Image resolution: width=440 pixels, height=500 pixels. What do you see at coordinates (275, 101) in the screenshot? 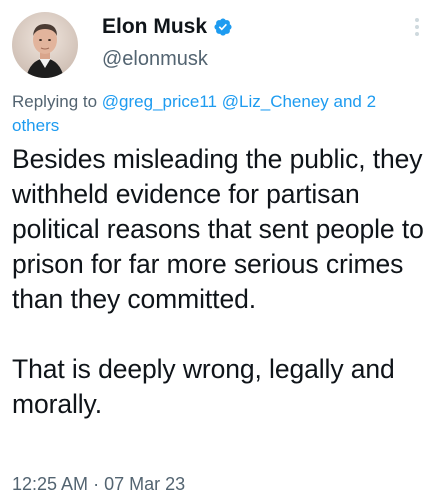
I see `mention-liz-cheney: @Liz_Cheney` at bounding box center [275, 101].